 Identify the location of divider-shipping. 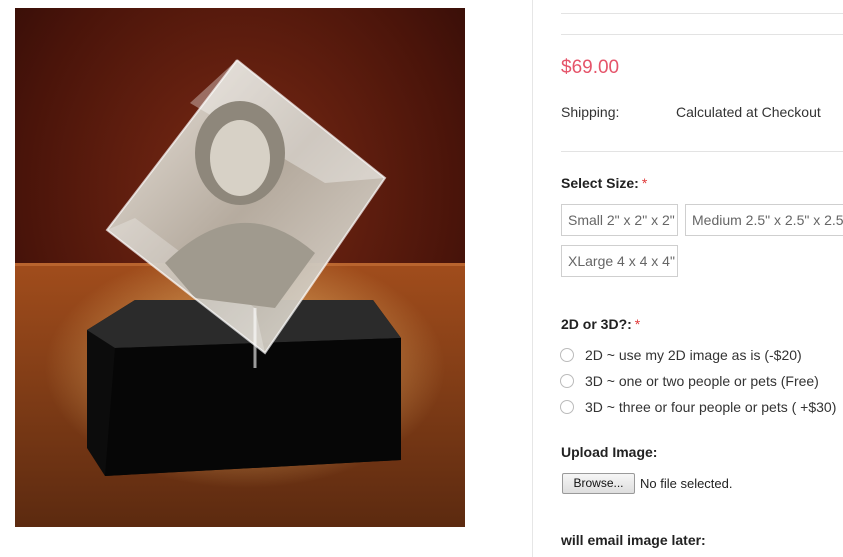
(702, 151).